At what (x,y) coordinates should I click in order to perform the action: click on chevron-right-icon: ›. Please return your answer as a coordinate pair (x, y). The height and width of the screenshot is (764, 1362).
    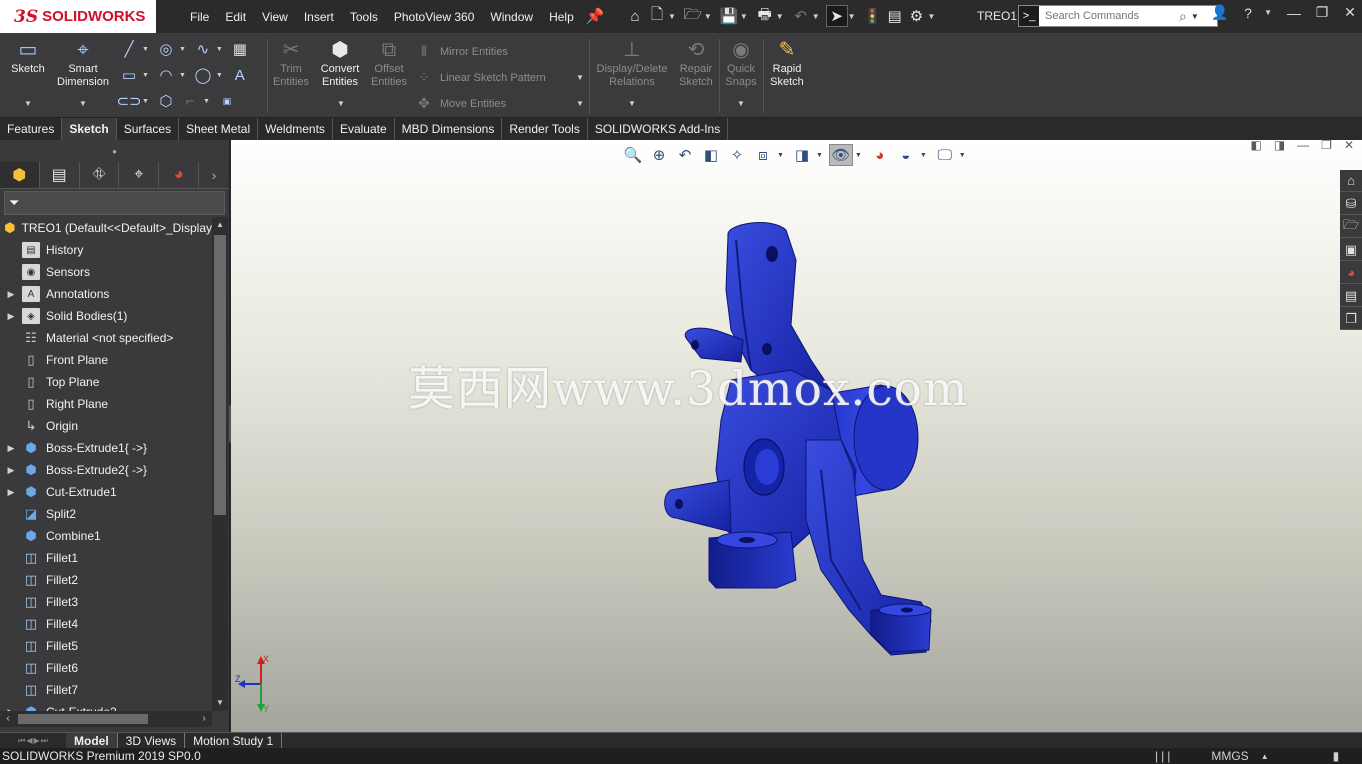
    Looking at the image, I should click on (214, 175).